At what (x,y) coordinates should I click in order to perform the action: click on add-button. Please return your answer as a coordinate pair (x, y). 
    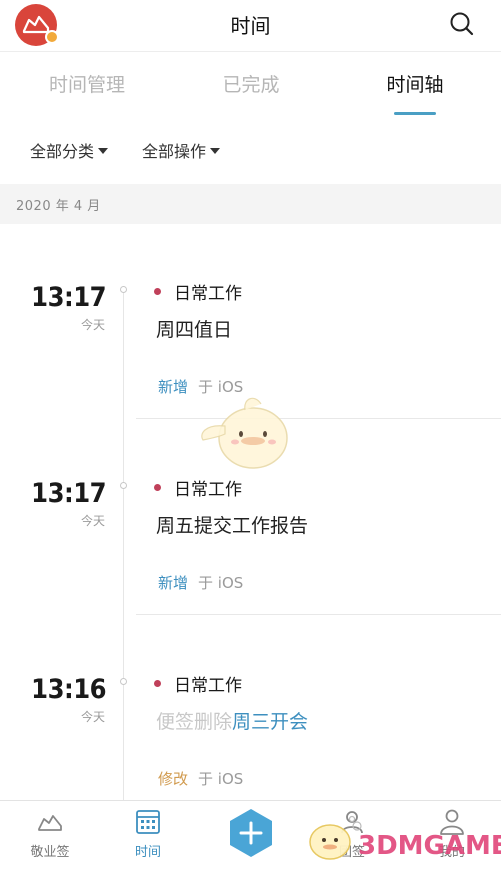
    Looking at the image, I should click on (251, 833).